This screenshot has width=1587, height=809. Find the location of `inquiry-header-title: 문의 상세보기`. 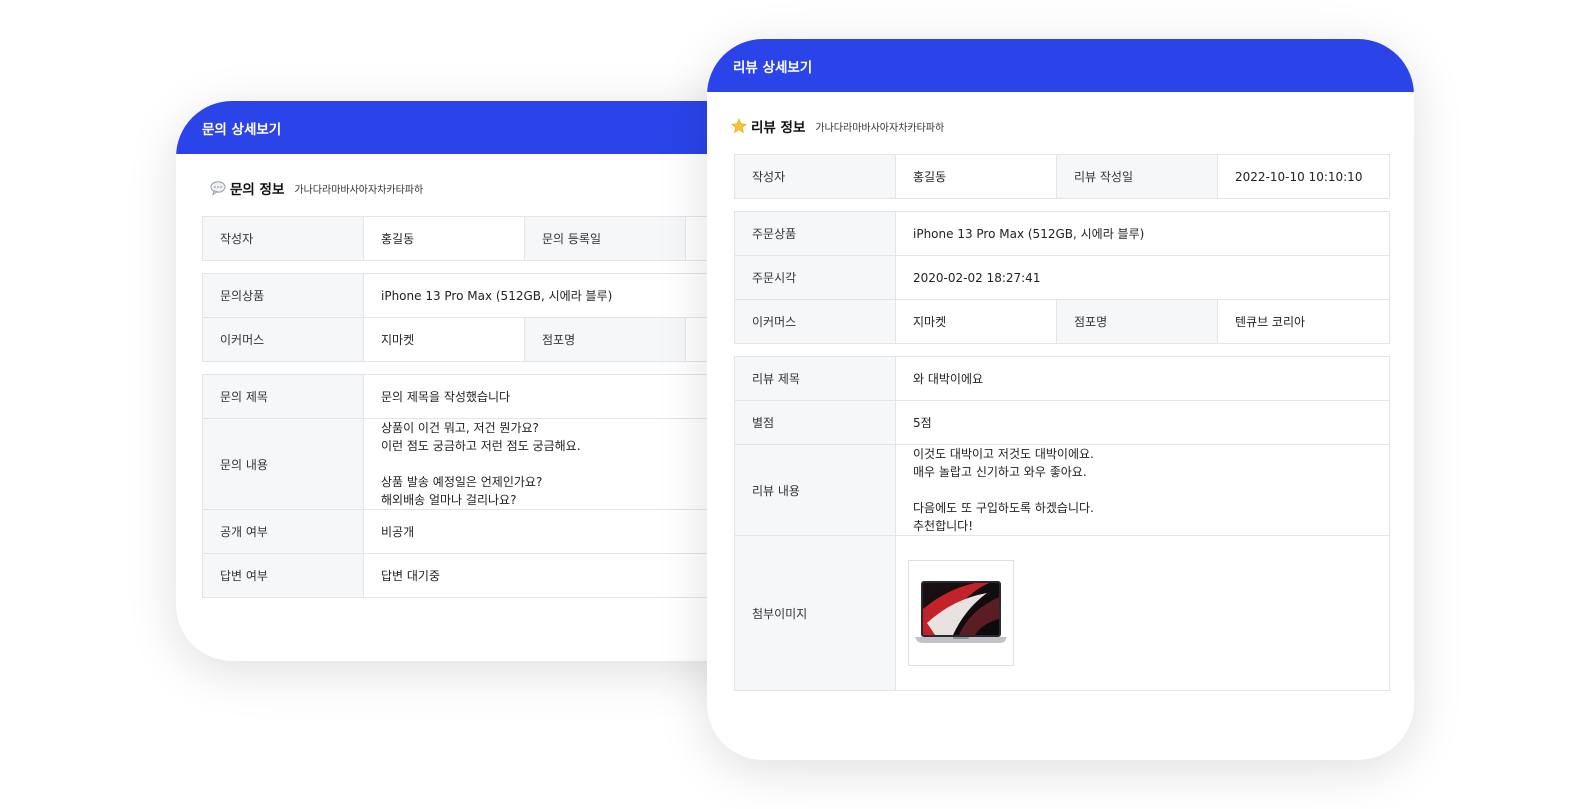

inquiry-header-title: 문의 상세보기 is located at coordinates (242, 129).